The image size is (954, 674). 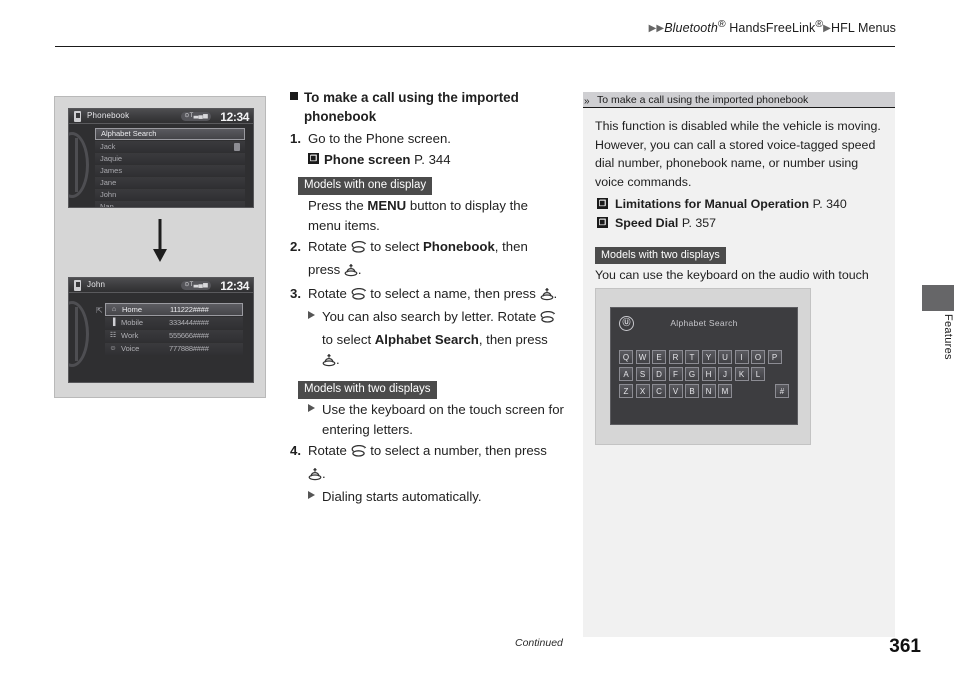 What do you see at coordinates (642, 391) in the screenshot?
I see `key-x: X` at bounding box center [642, 391].